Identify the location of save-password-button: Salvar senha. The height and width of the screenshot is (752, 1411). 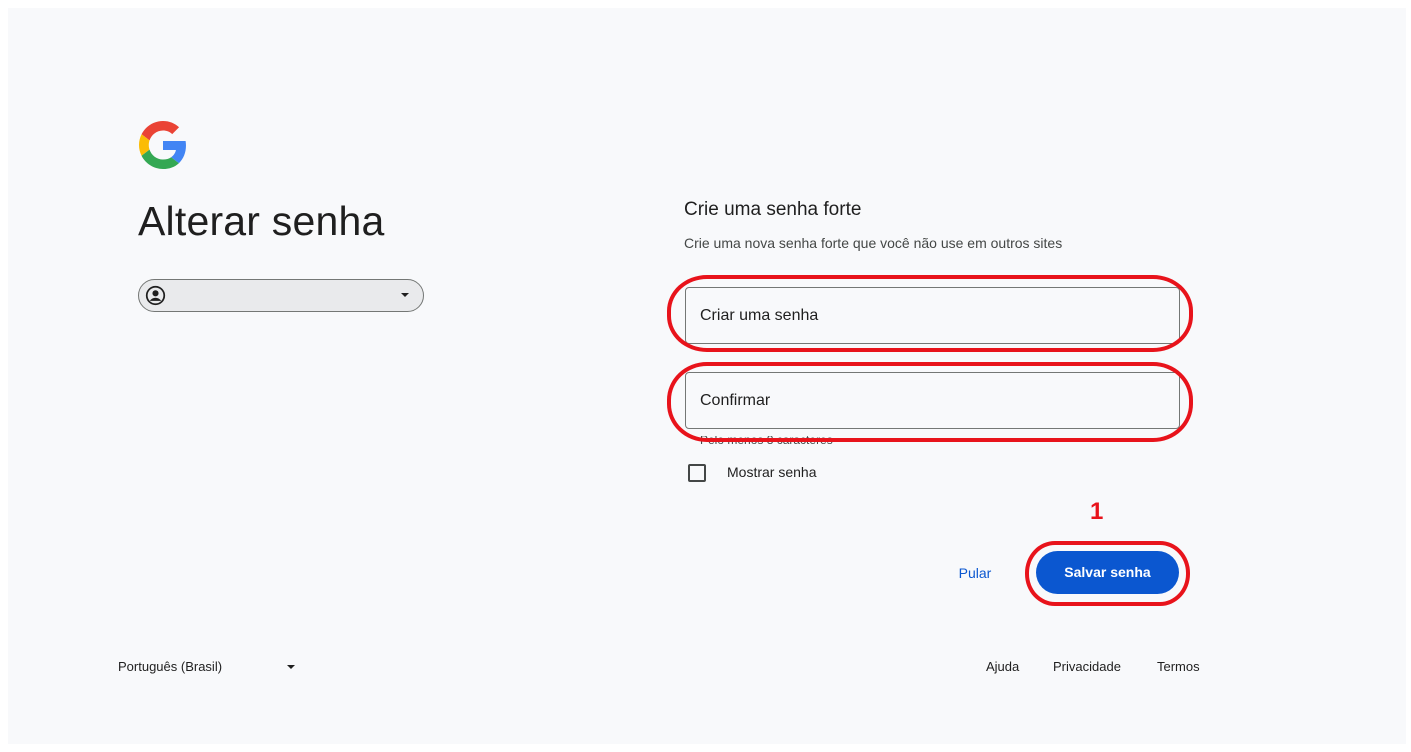
(1107, 572).